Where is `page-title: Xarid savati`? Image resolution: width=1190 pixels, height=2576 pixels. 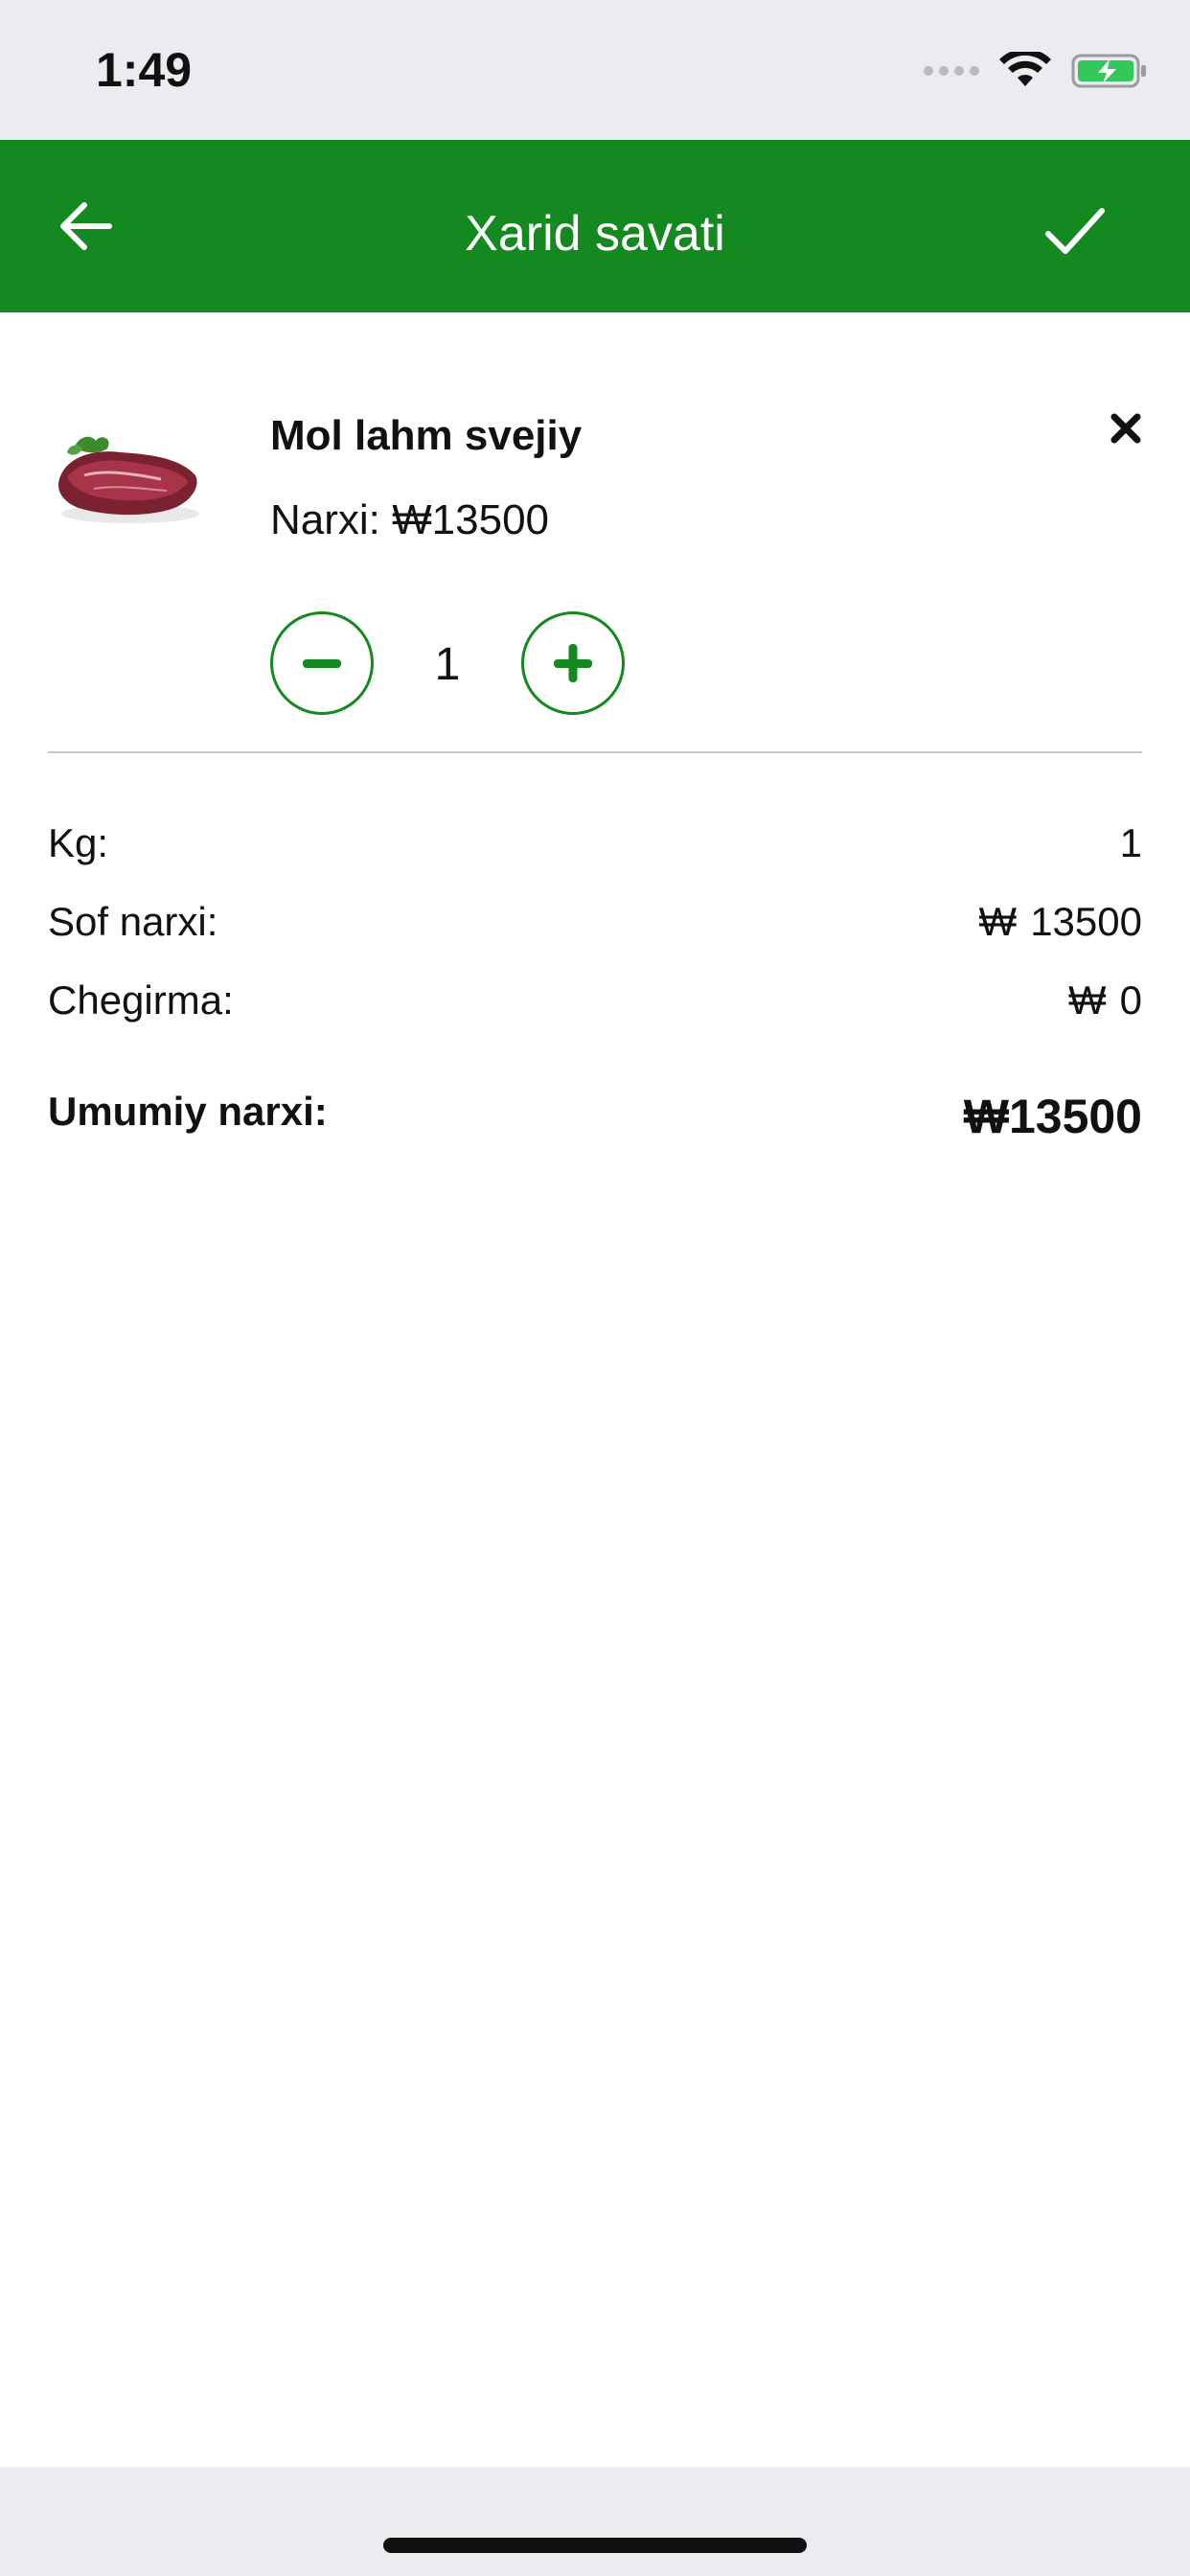 page-title: Xarid savati is located at coordinates (595, 234).